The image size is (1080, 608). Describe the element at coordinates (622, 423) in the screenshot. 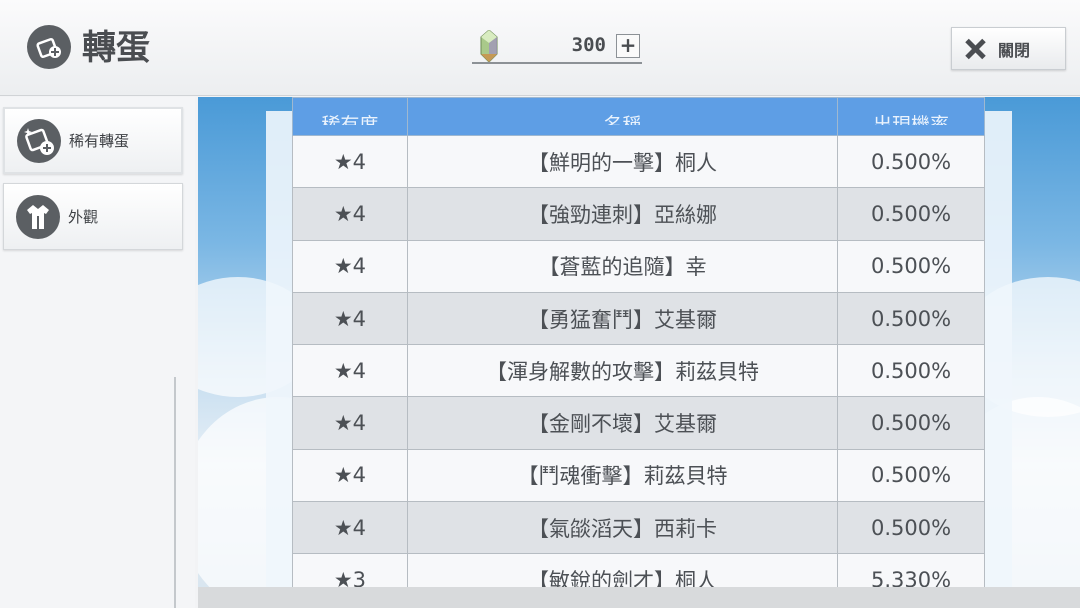

I see `name-cell: 【金剛不壞】艾基爾` at that location.